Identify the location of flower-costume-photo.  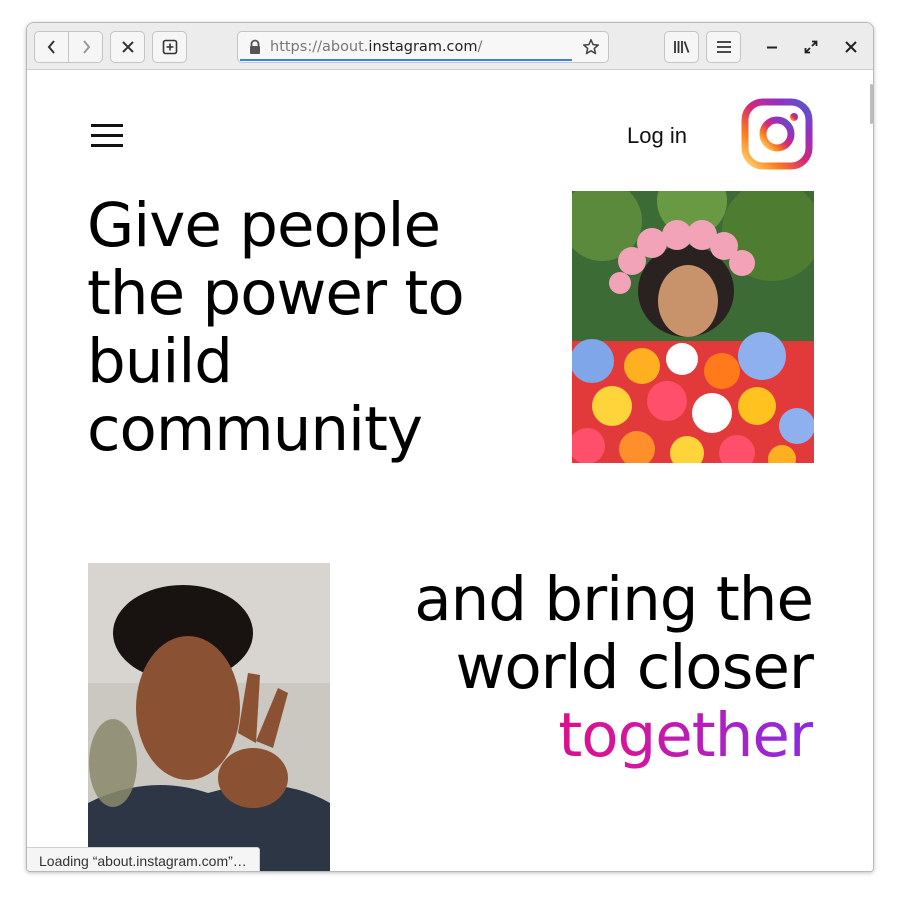
(693, 327).